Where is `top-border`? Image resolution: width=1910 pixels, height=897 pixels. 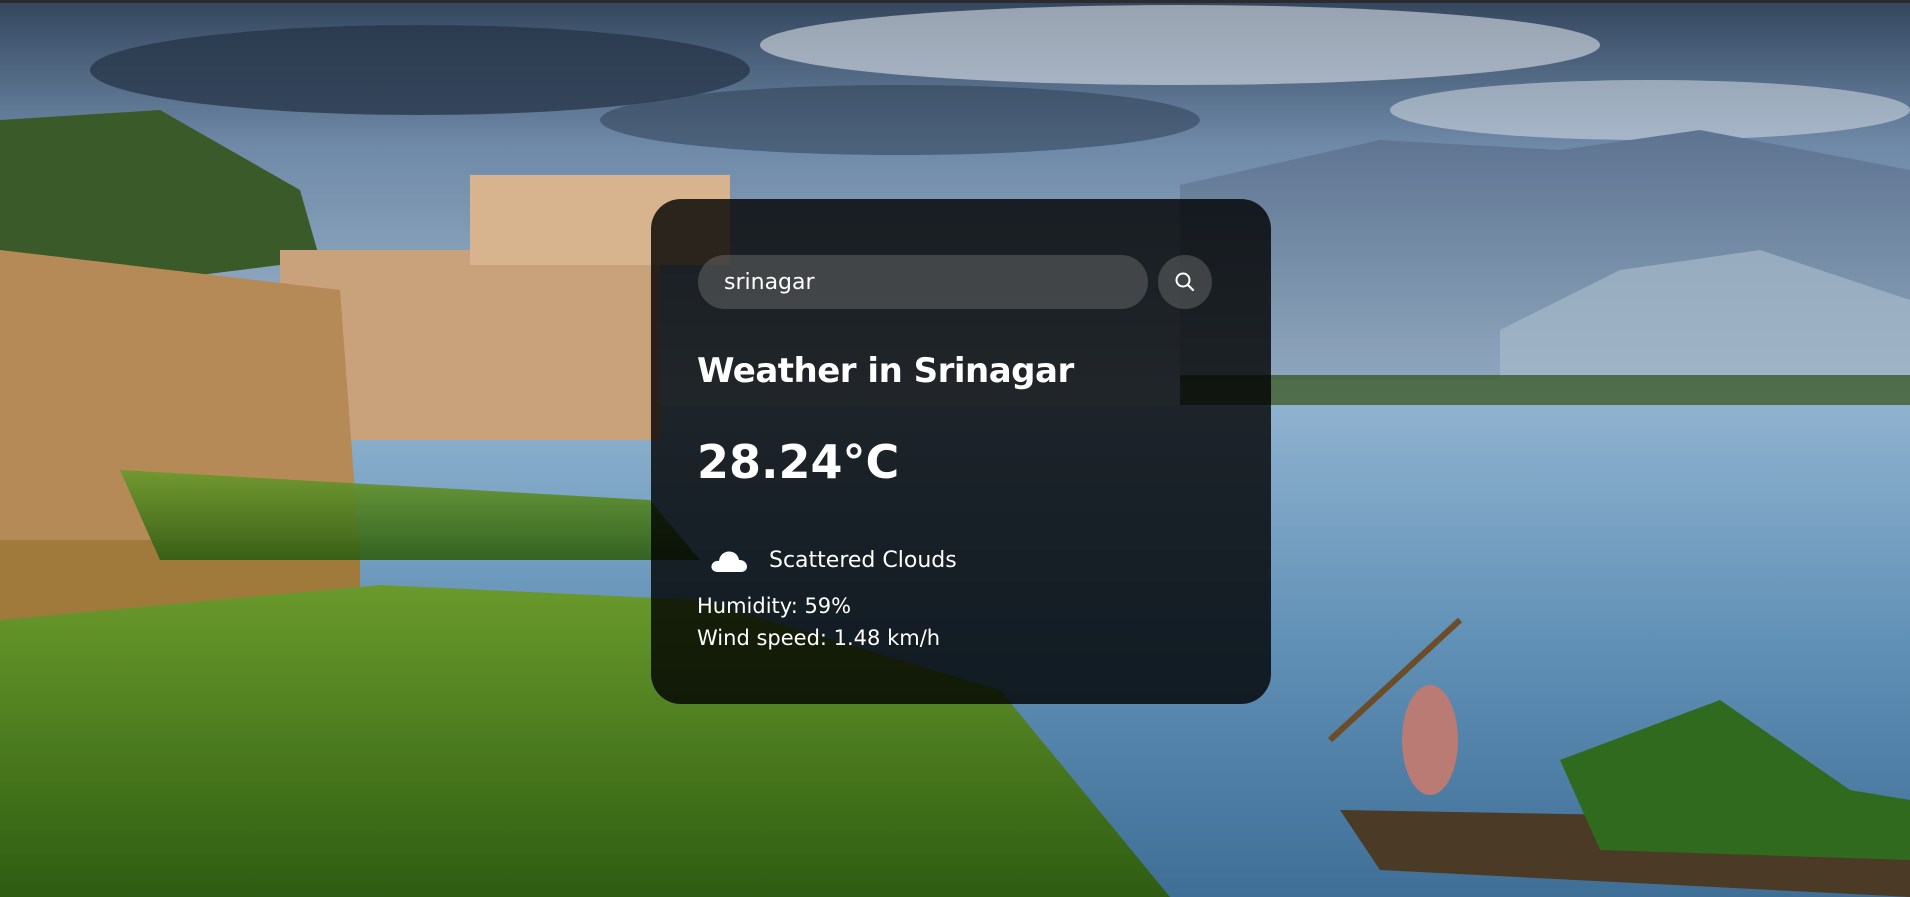
top-border is located at coordinates (955, 1).